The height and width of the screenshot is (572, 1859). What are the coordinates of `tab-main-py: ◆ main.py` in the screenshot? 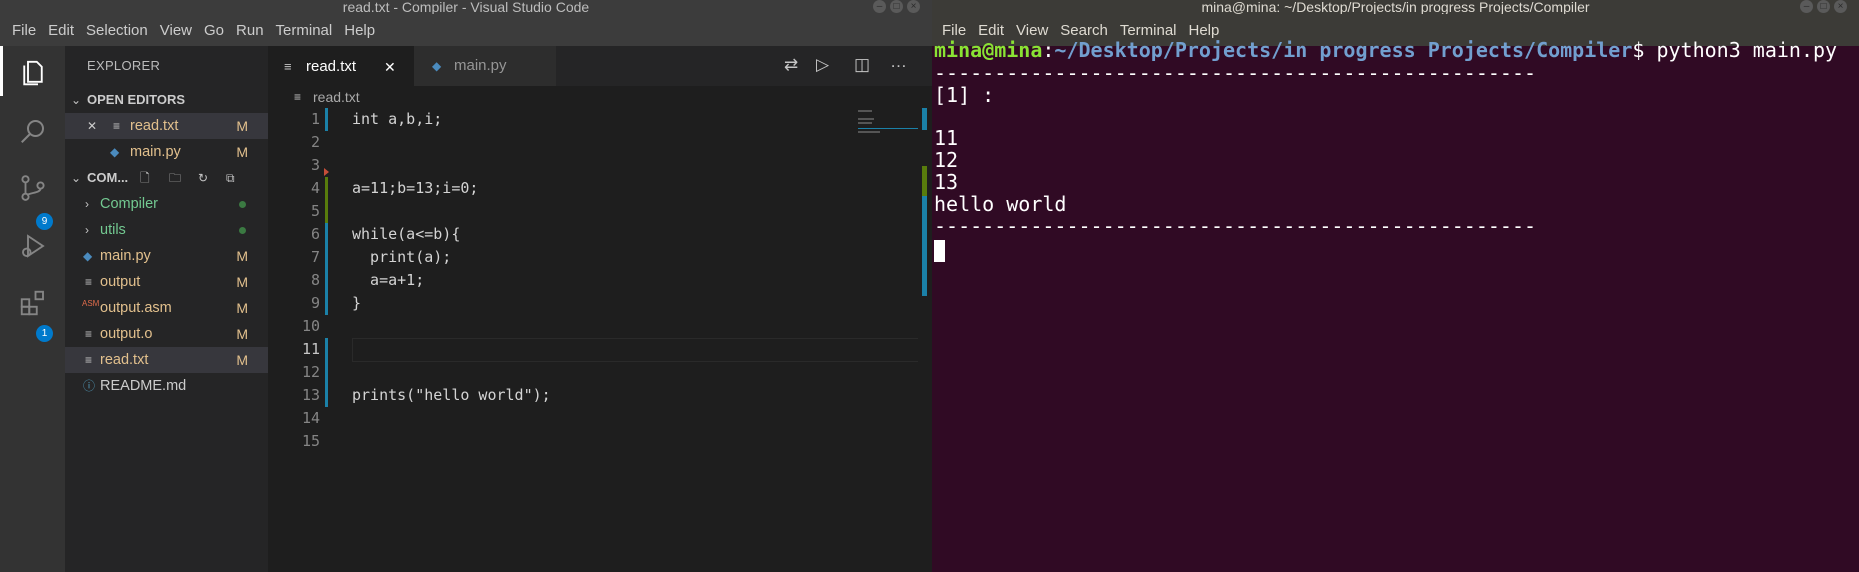 It's located at (485, 66).